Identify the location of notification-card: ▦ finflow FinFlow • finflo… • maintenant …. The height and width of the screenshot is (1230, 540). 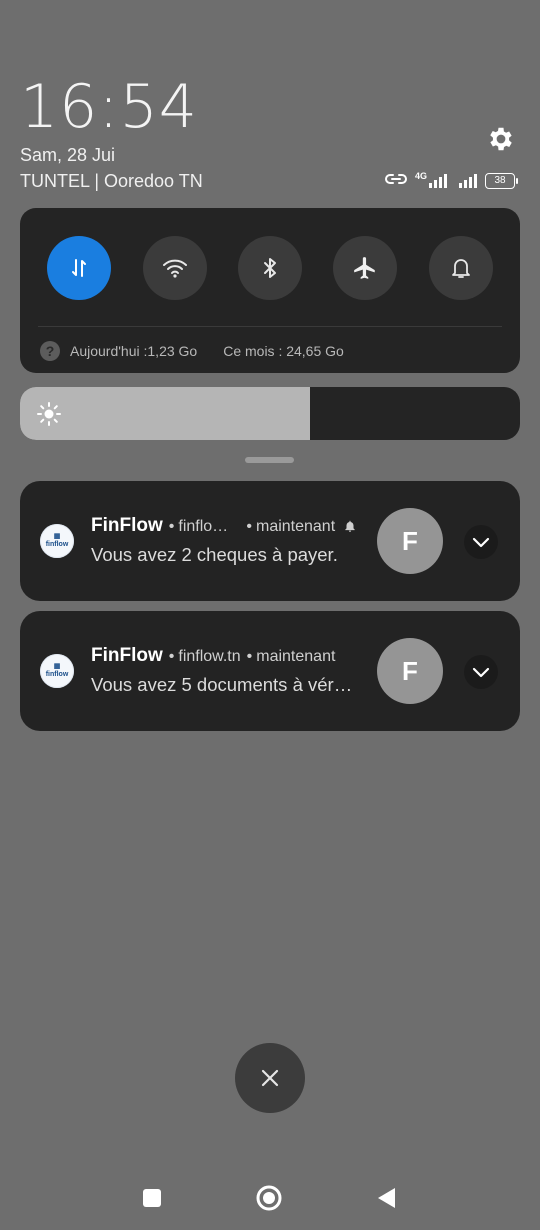
(270, 541).